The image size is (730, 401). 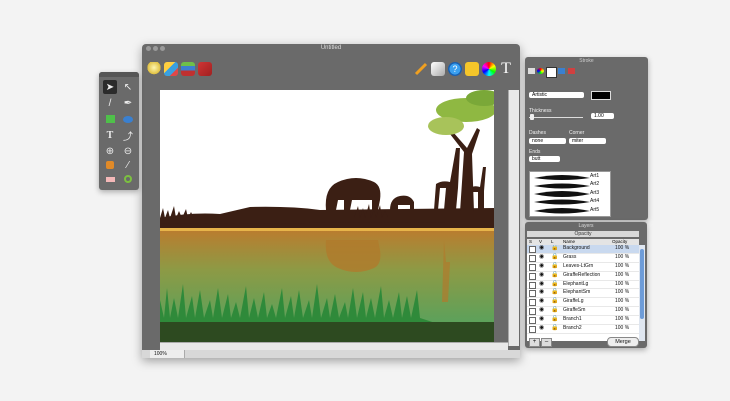 I want to click on zoom-level: 100%, so click(x=167, y=354).